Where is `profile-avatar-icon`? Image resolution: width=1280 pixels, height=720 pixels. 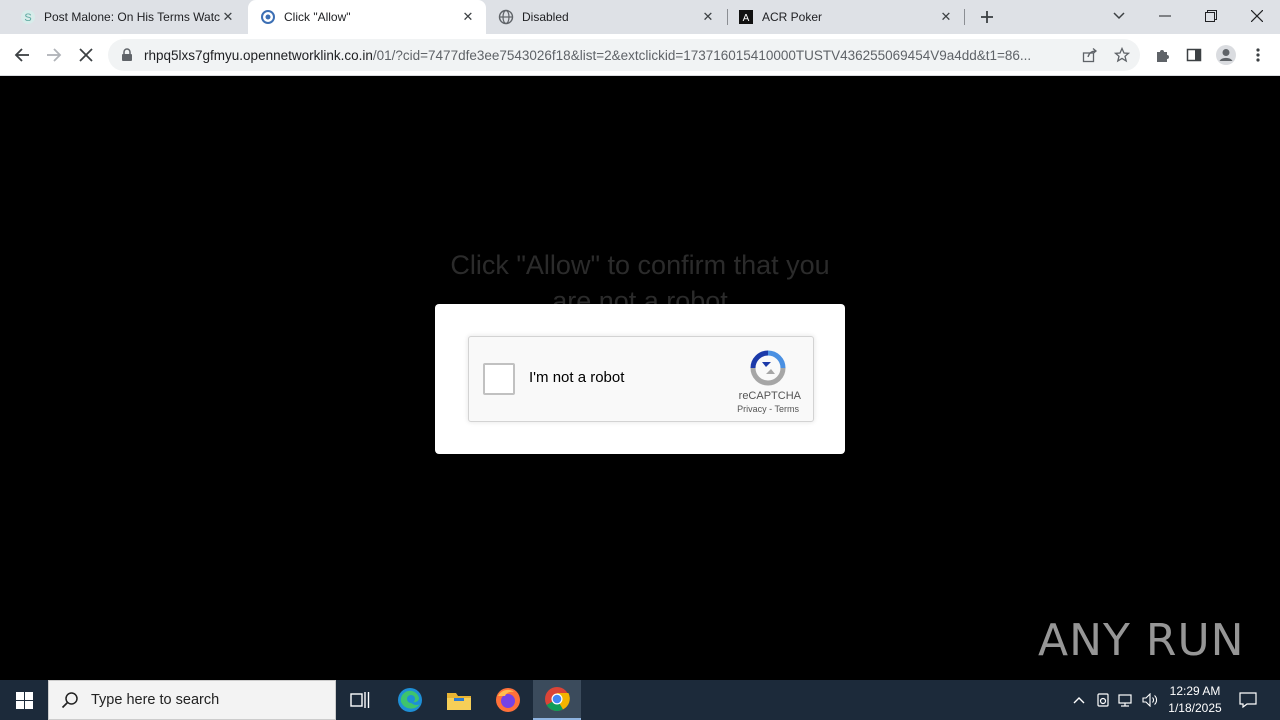 profile-avatar-icon is located at coordinates (1226, 55).